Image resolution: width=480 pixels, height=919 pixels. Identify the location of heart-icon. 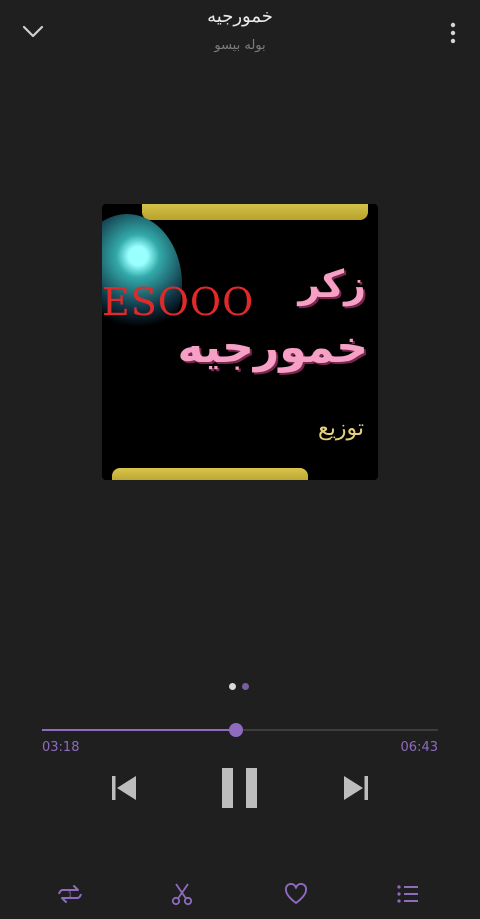
(296, 893).